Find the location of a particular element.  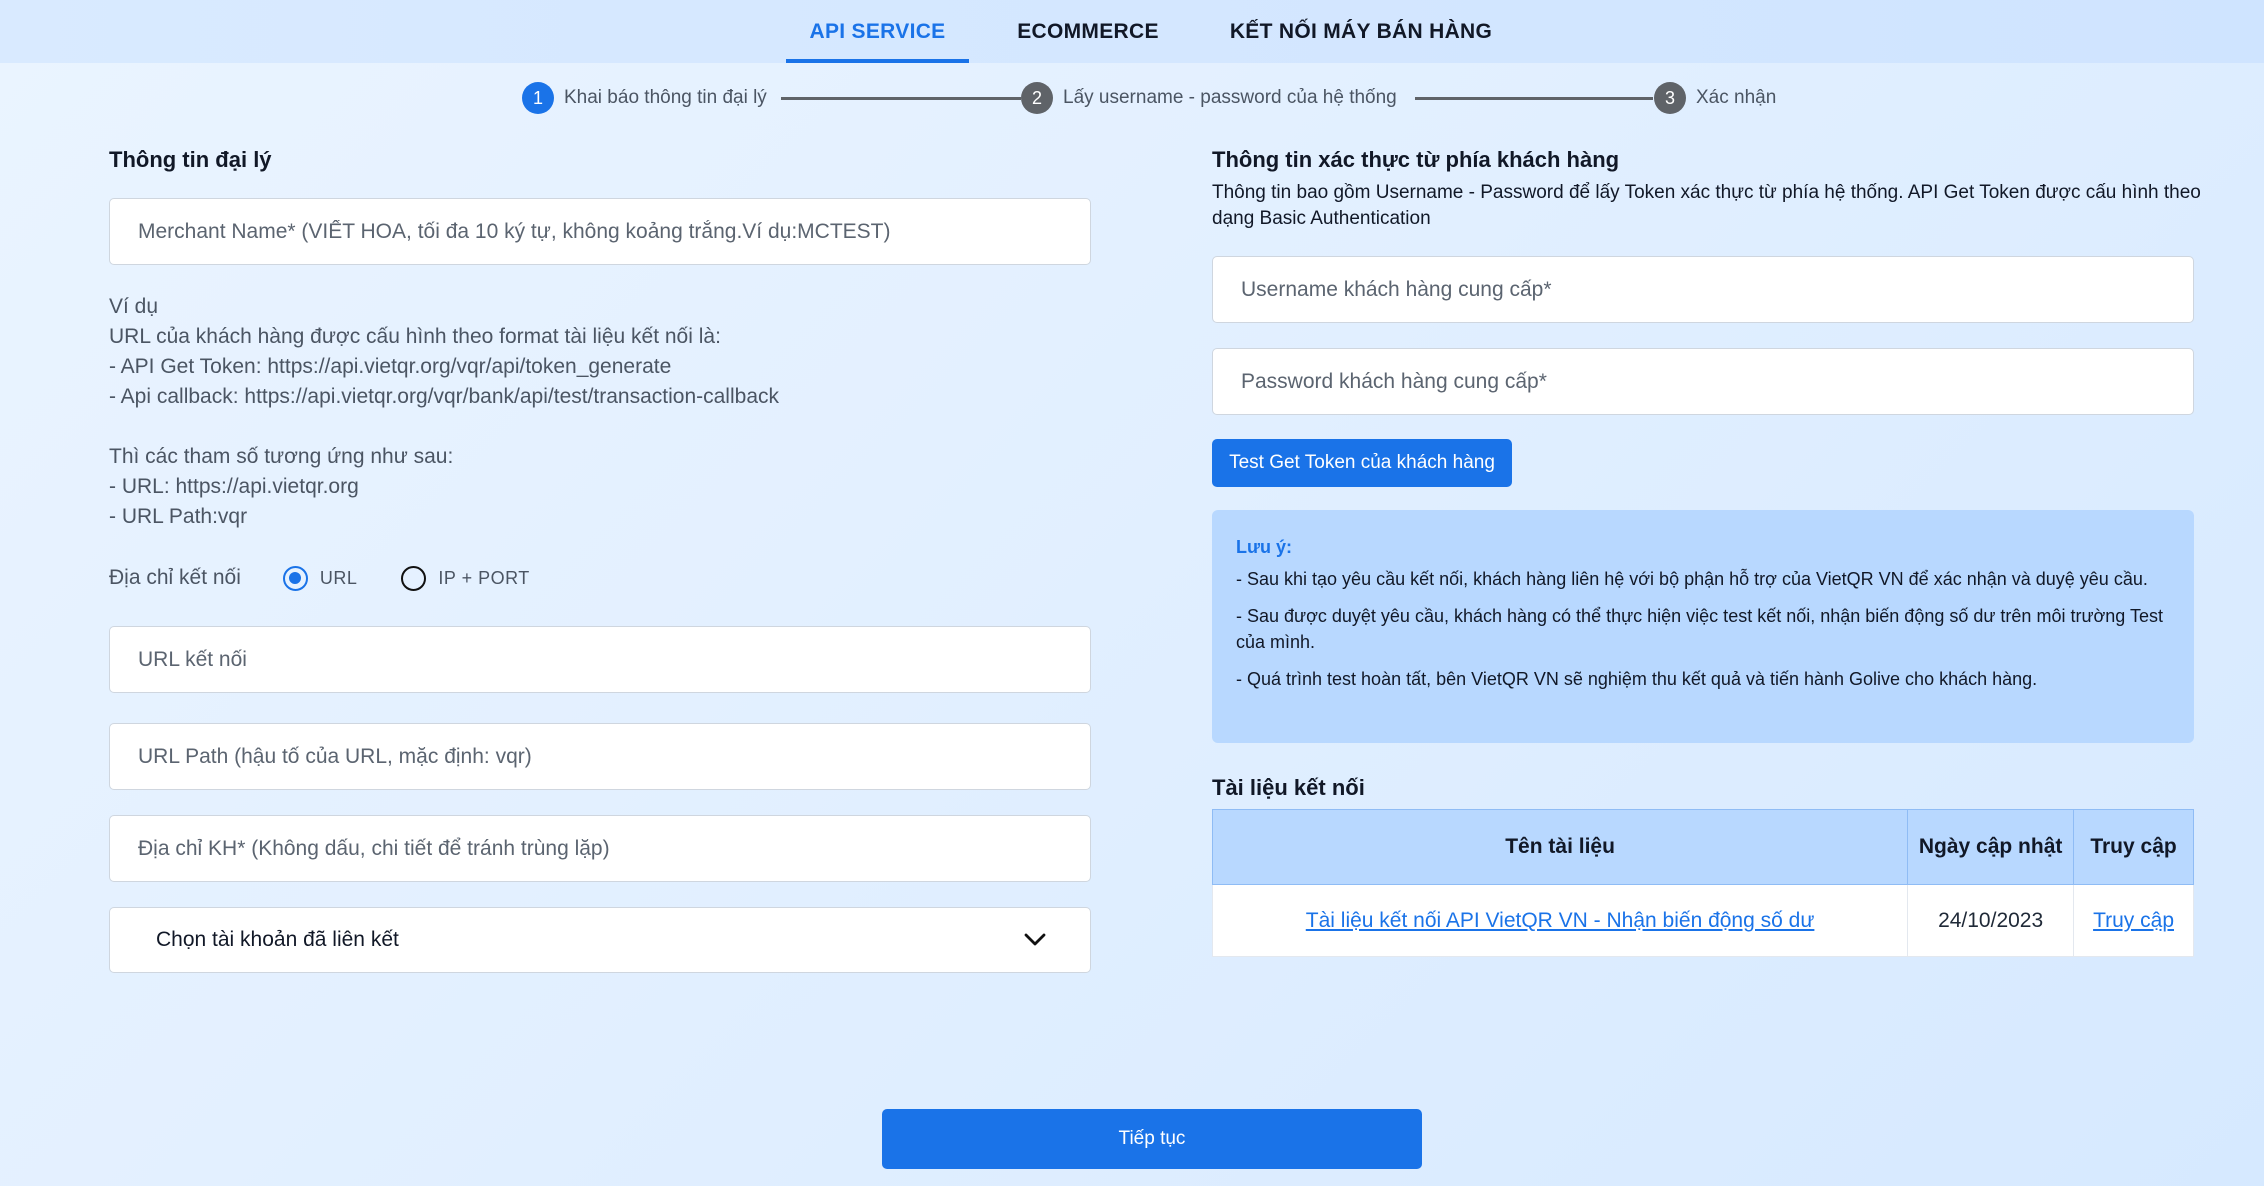

doc-access-cell: Truy cập is located at coordinates (2133, 920).